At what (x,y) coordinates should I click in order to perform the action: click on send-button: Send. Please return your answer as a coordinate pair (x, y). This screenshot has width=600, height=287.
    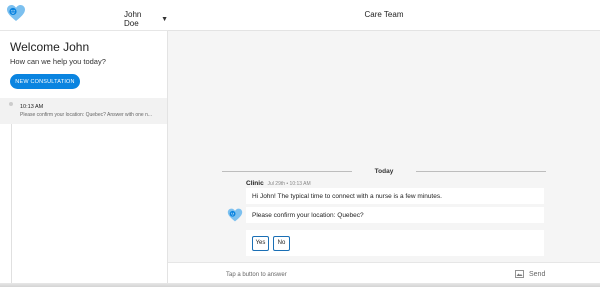
    Looking at the image, I should click on (530, 274).